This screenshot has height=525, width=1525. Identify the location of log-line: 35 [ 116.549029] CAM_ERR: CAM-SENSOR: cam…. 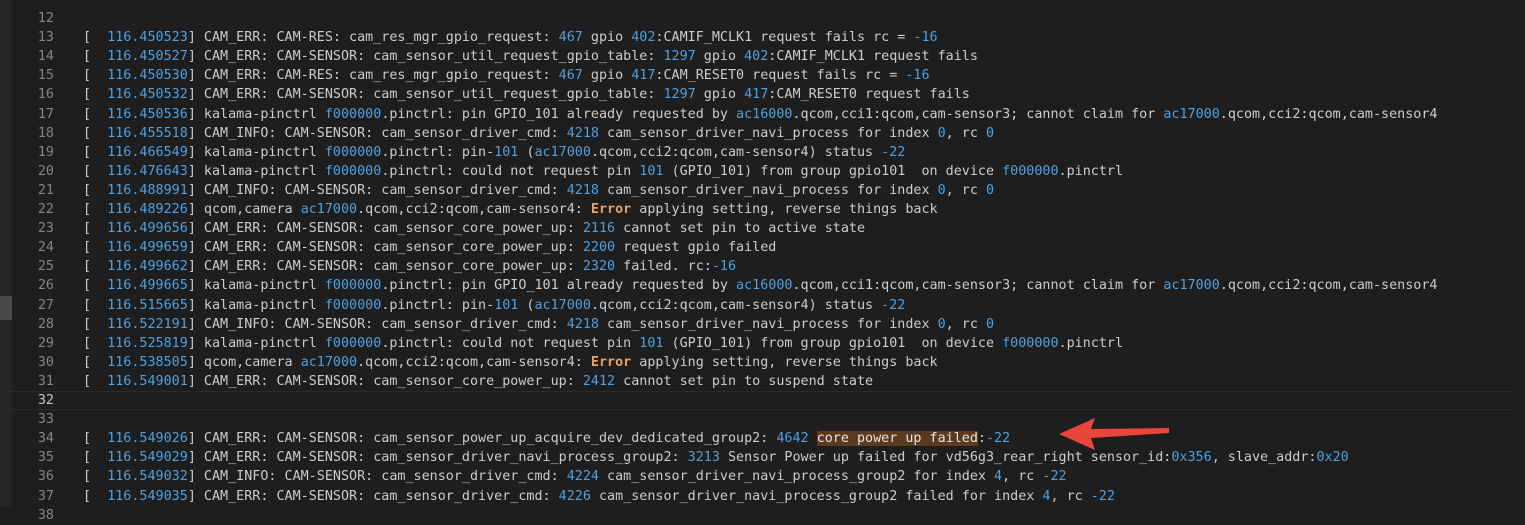
(762, 457).